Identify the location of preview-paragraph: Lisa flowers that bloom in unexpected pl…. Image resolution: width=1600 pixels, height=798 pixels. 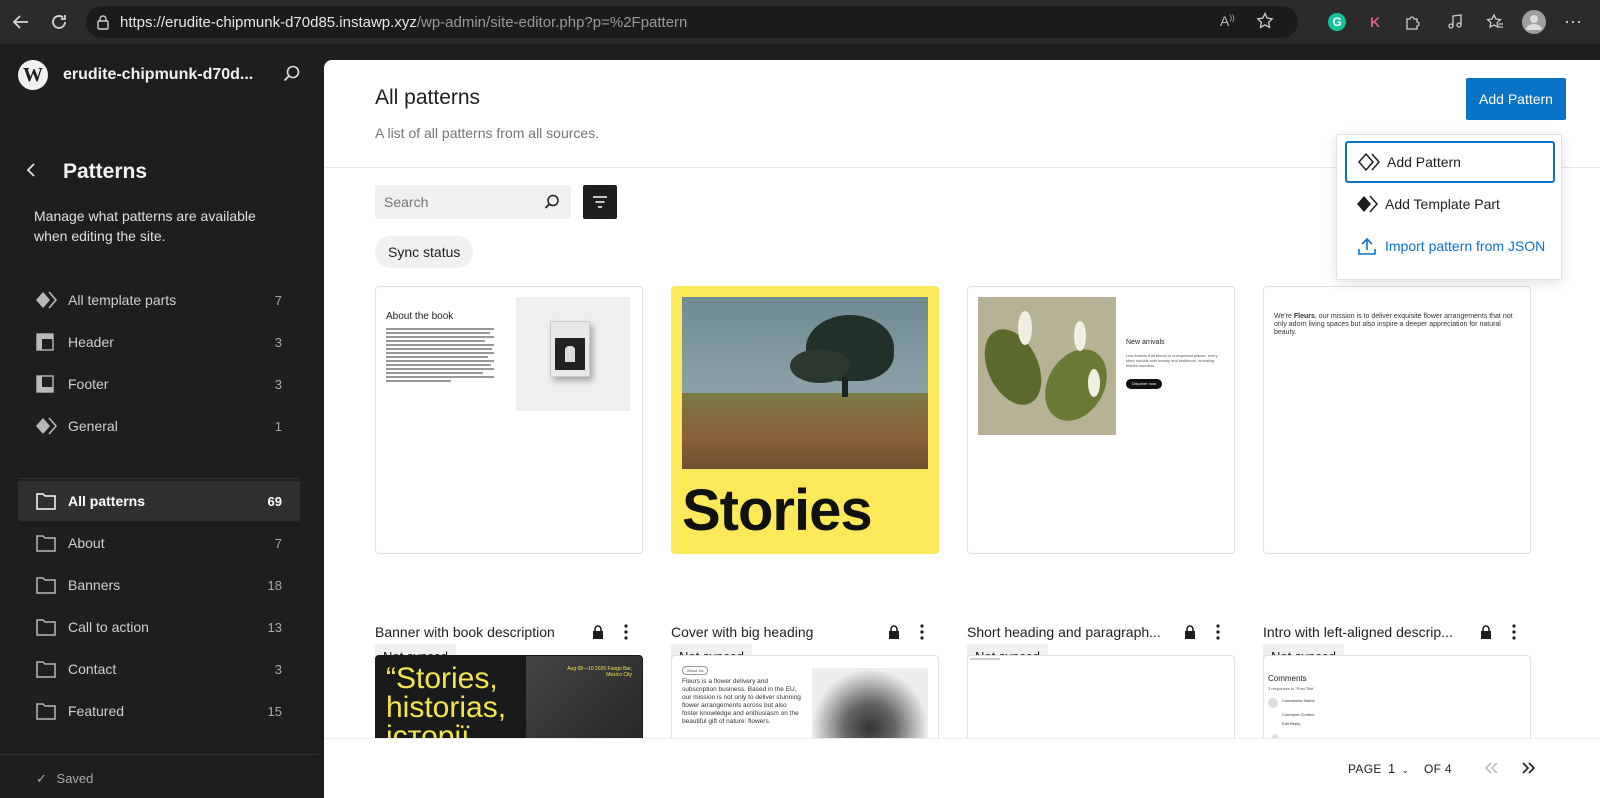
(1172, 360).